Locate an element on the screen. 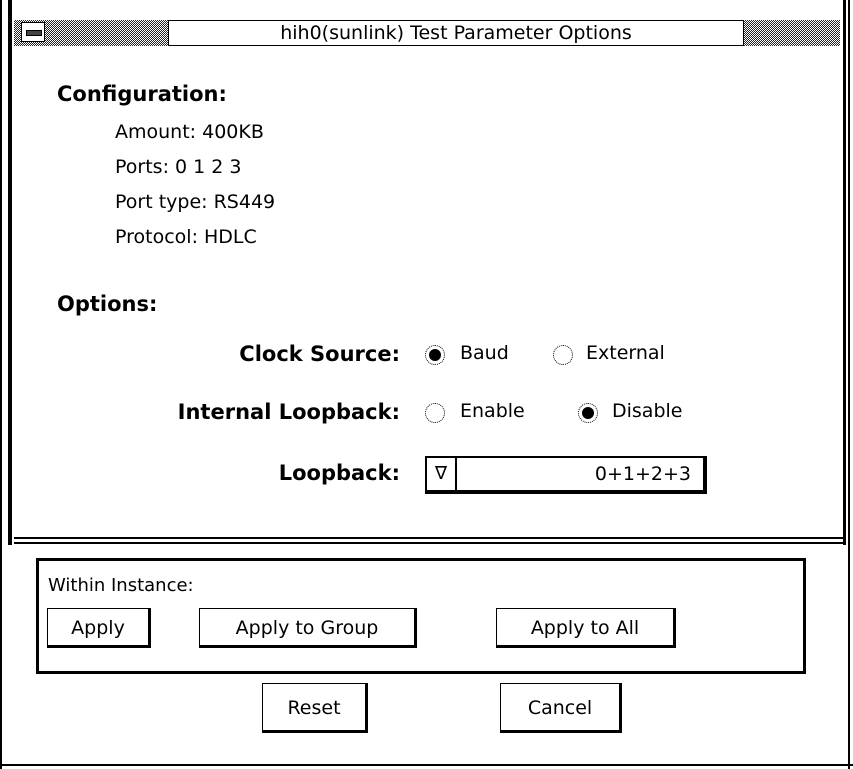  clock-external-label: External is located at coordinates (625, 353).